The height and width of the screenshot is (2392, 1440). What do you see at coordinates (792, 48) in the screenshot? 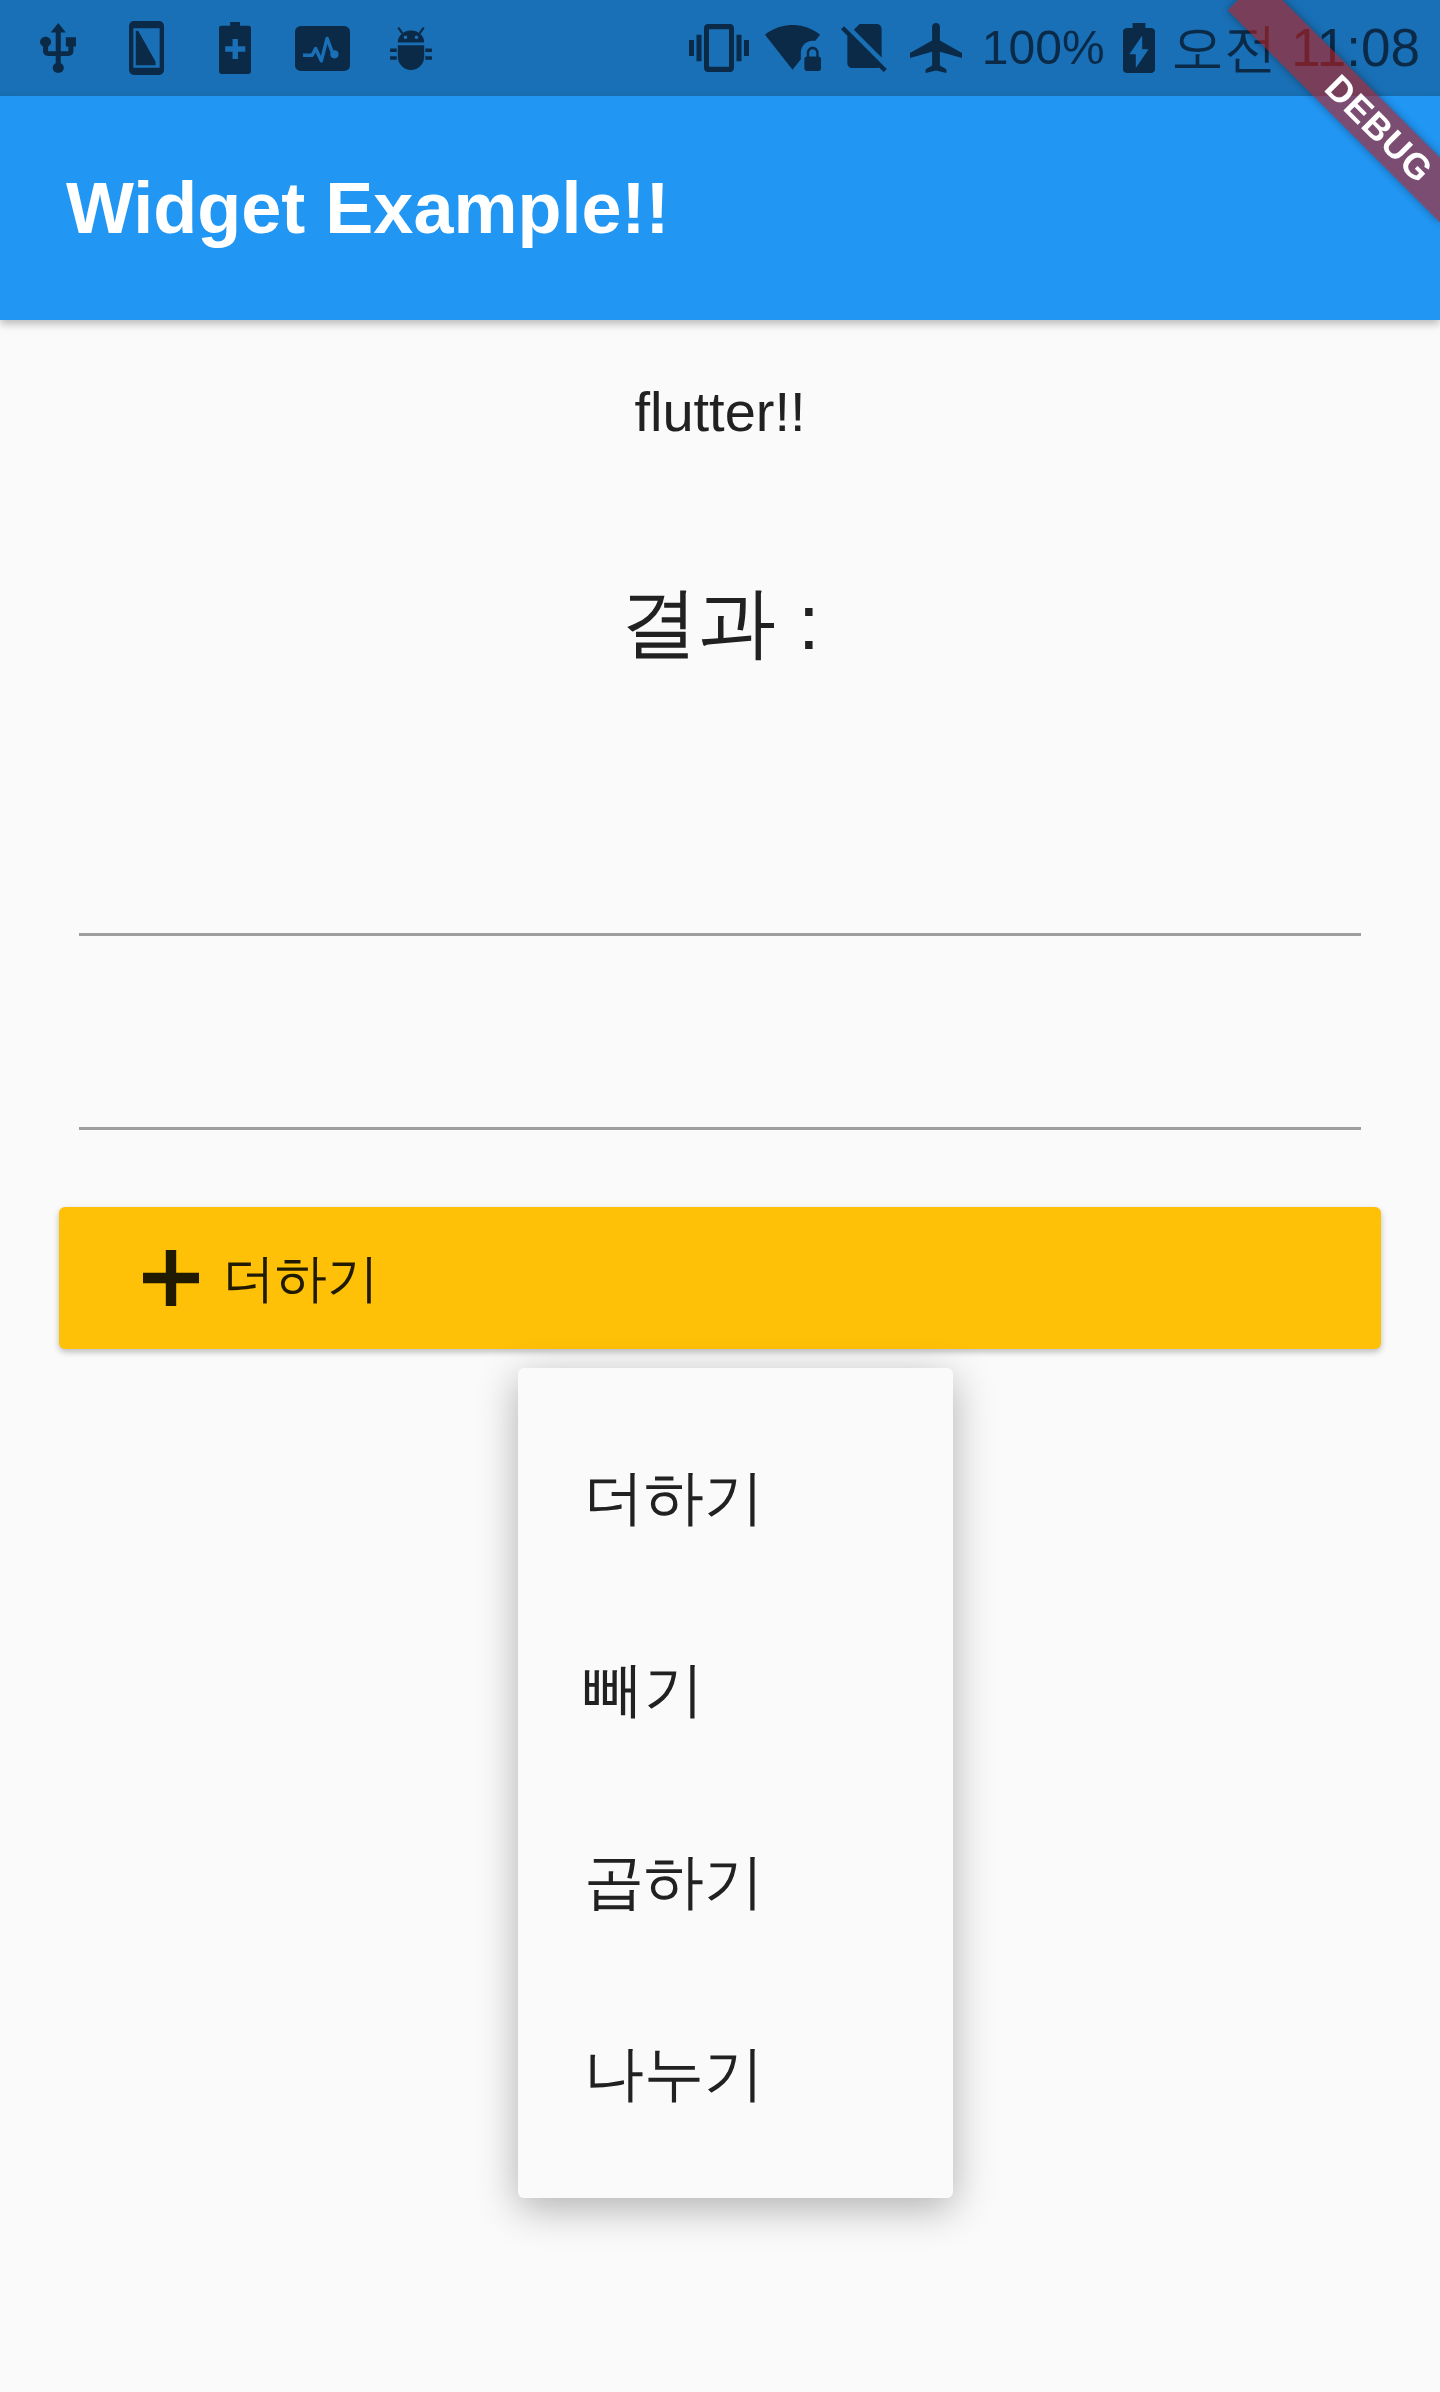
I see `wifi-lock-icon` at bounding box center [792, 48].